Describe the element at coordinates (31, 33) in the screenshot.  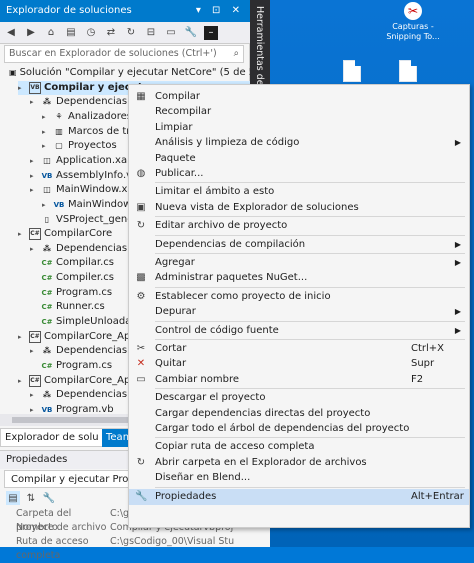
I see `forward-icon: ▶` at that location.